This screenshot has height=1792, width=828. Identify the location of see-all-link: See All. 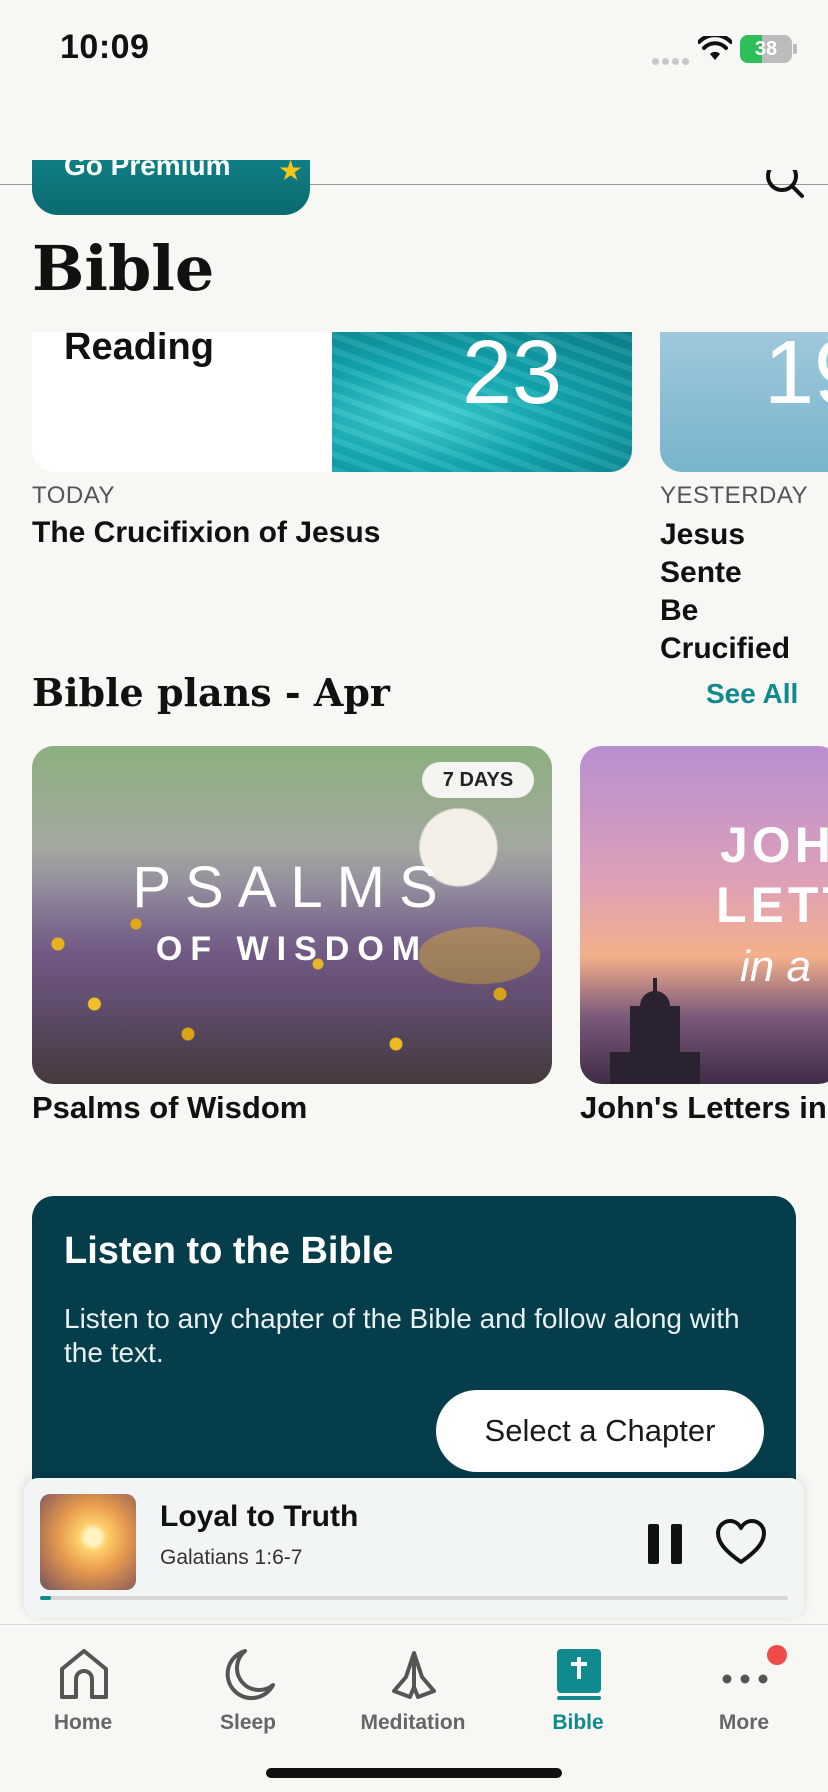
(752, 694).